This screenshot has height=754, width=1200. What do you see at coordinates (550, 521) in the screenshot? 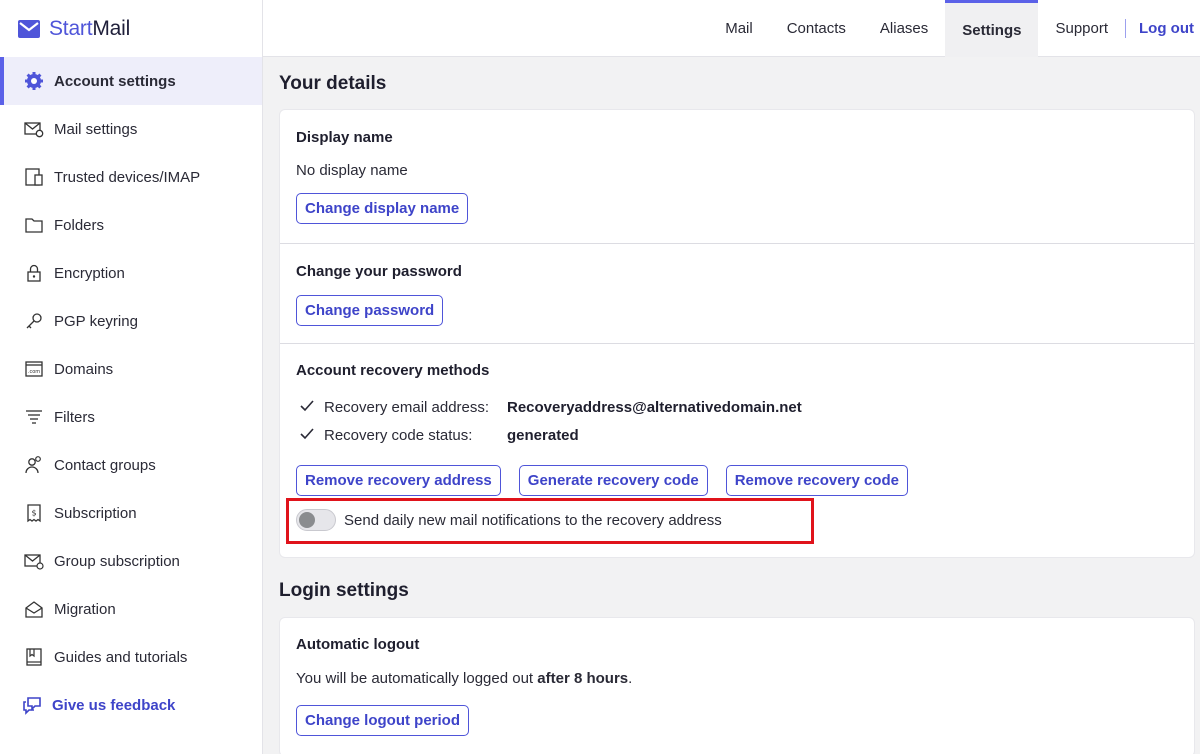
I see `highlight-box` at bounding box center [550, 521].